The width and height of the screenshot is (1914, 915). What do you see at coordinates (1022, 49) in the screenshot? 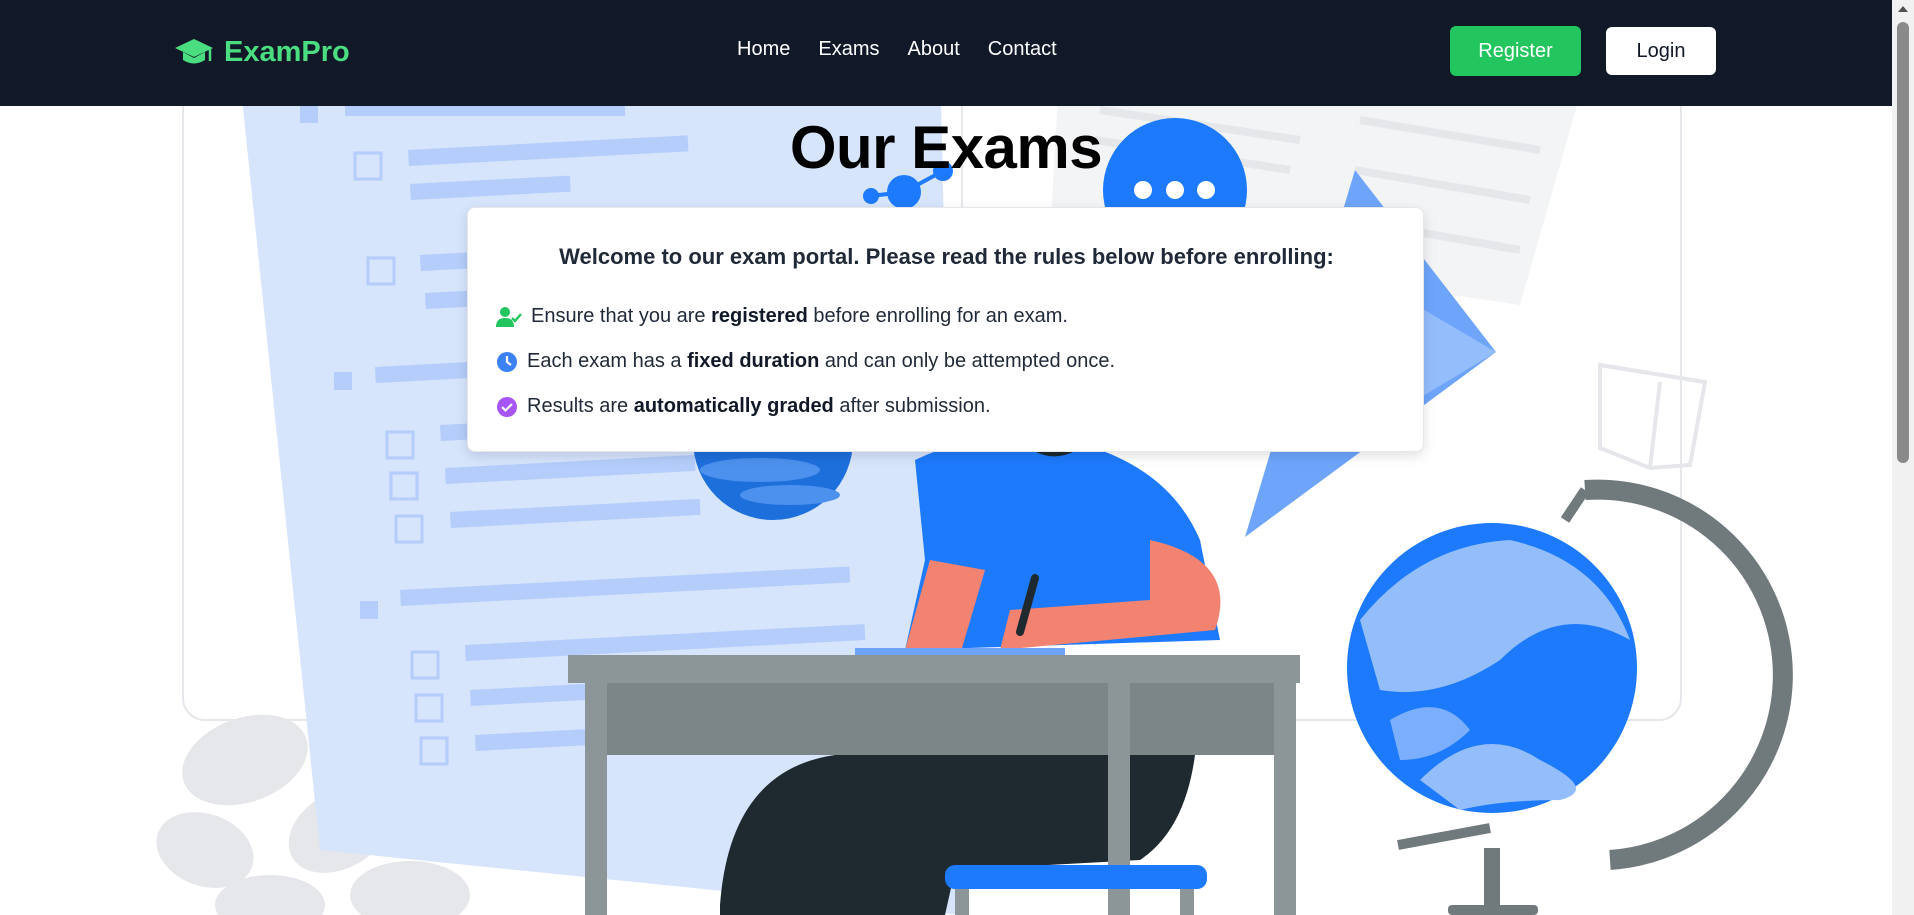
I see `nav-link-contact: Contact` at bounding box center [1022, 49].